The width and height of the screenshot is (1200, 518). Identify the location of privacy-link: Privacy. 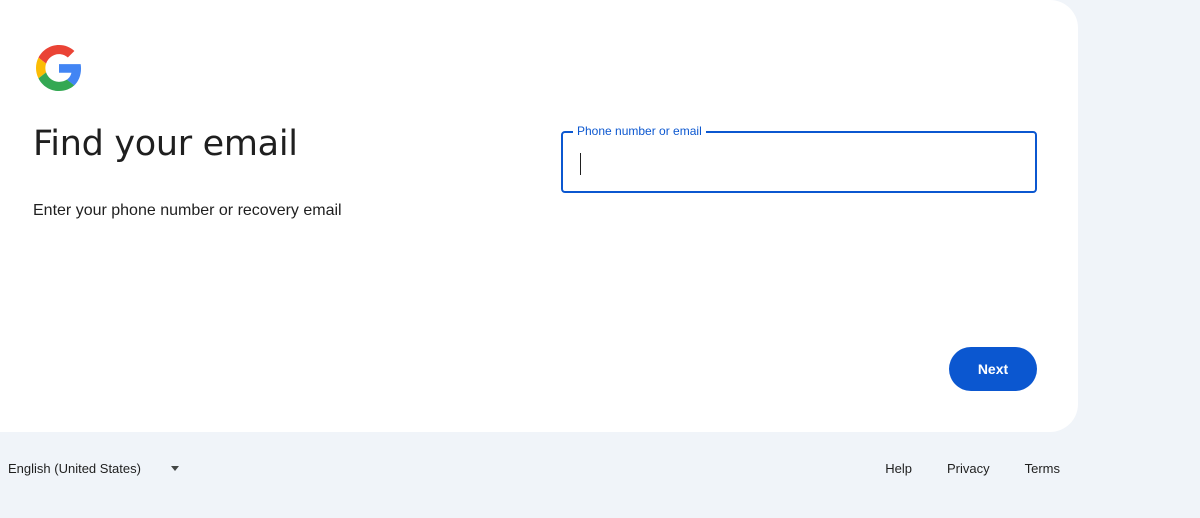
(968, 468).